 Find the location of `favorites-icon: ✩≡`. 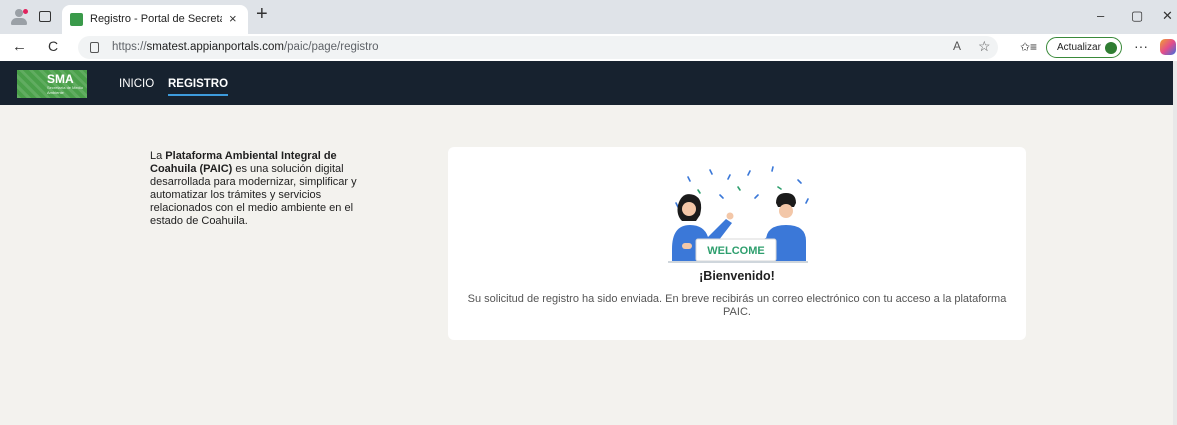

favorites-icon: ✩≡ is located at coordinates (1028, 47).